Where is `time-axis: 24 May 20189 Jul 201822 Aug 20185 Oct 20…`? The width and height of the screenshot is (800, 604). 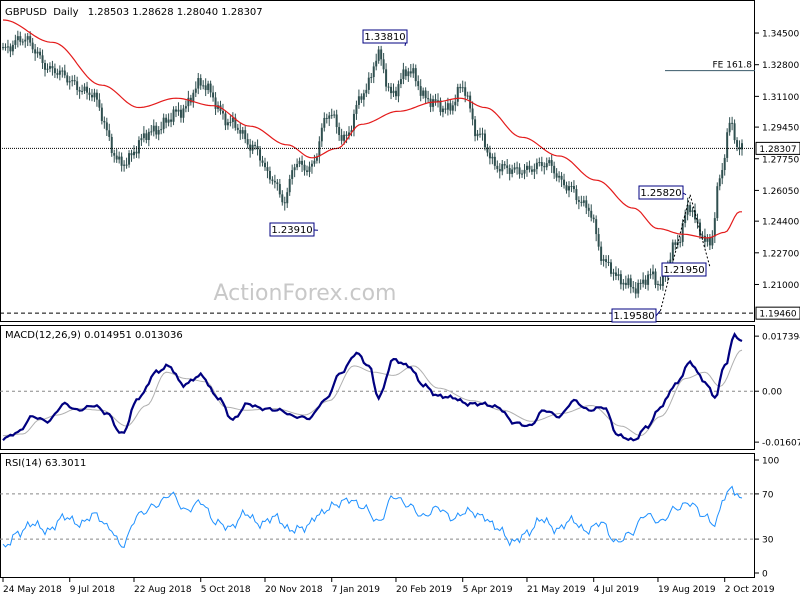 time-axis: 24 May 20189 Jul 201822 Aug 20185 Oct 20… is located at coordinates (389, 586).